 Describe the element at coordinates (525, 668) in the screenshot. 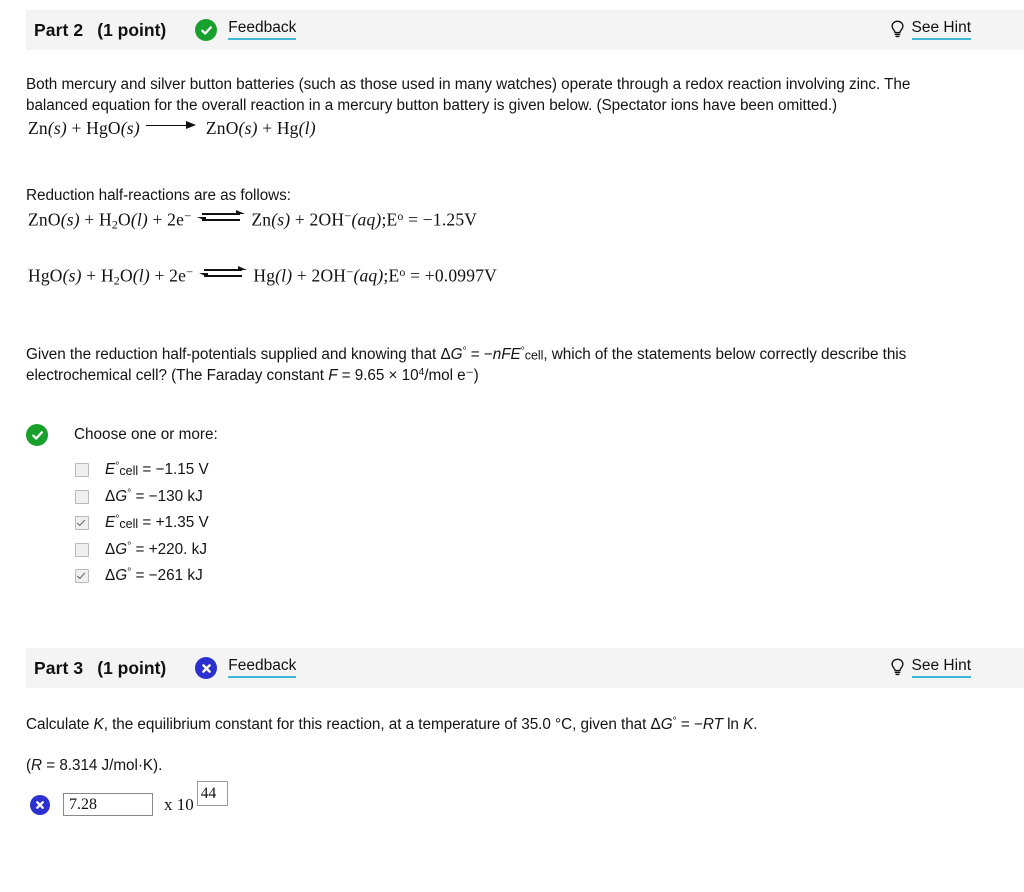

I see `part-3-header: Part 3 (1 point) Feedback See Hint` at that location.